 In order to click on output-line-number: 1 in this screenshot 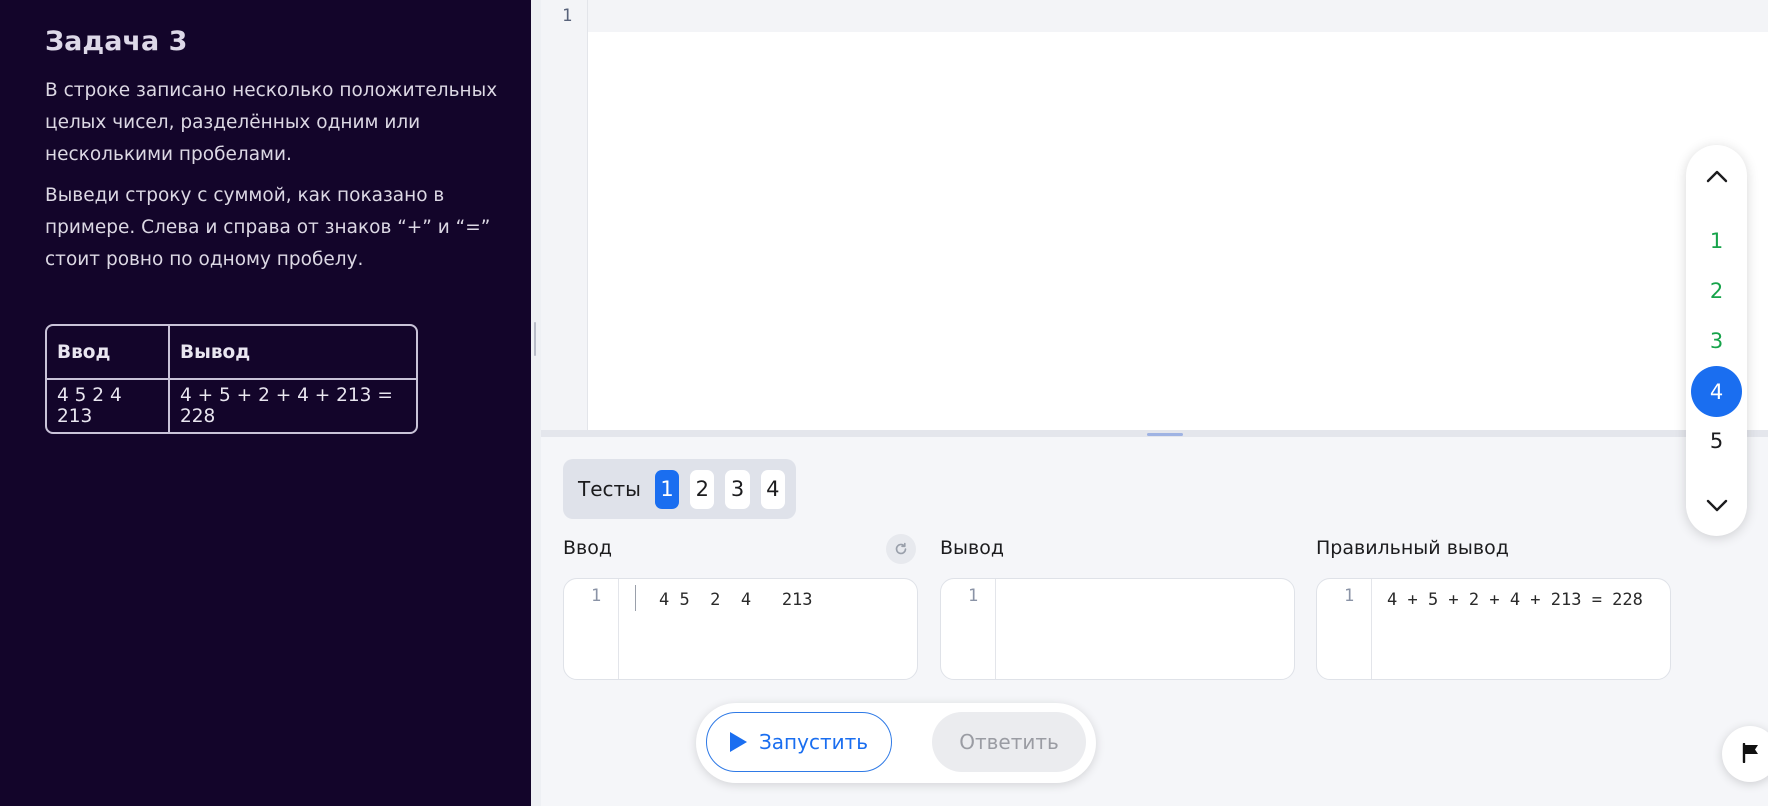, I will do `click(973, 596)`.